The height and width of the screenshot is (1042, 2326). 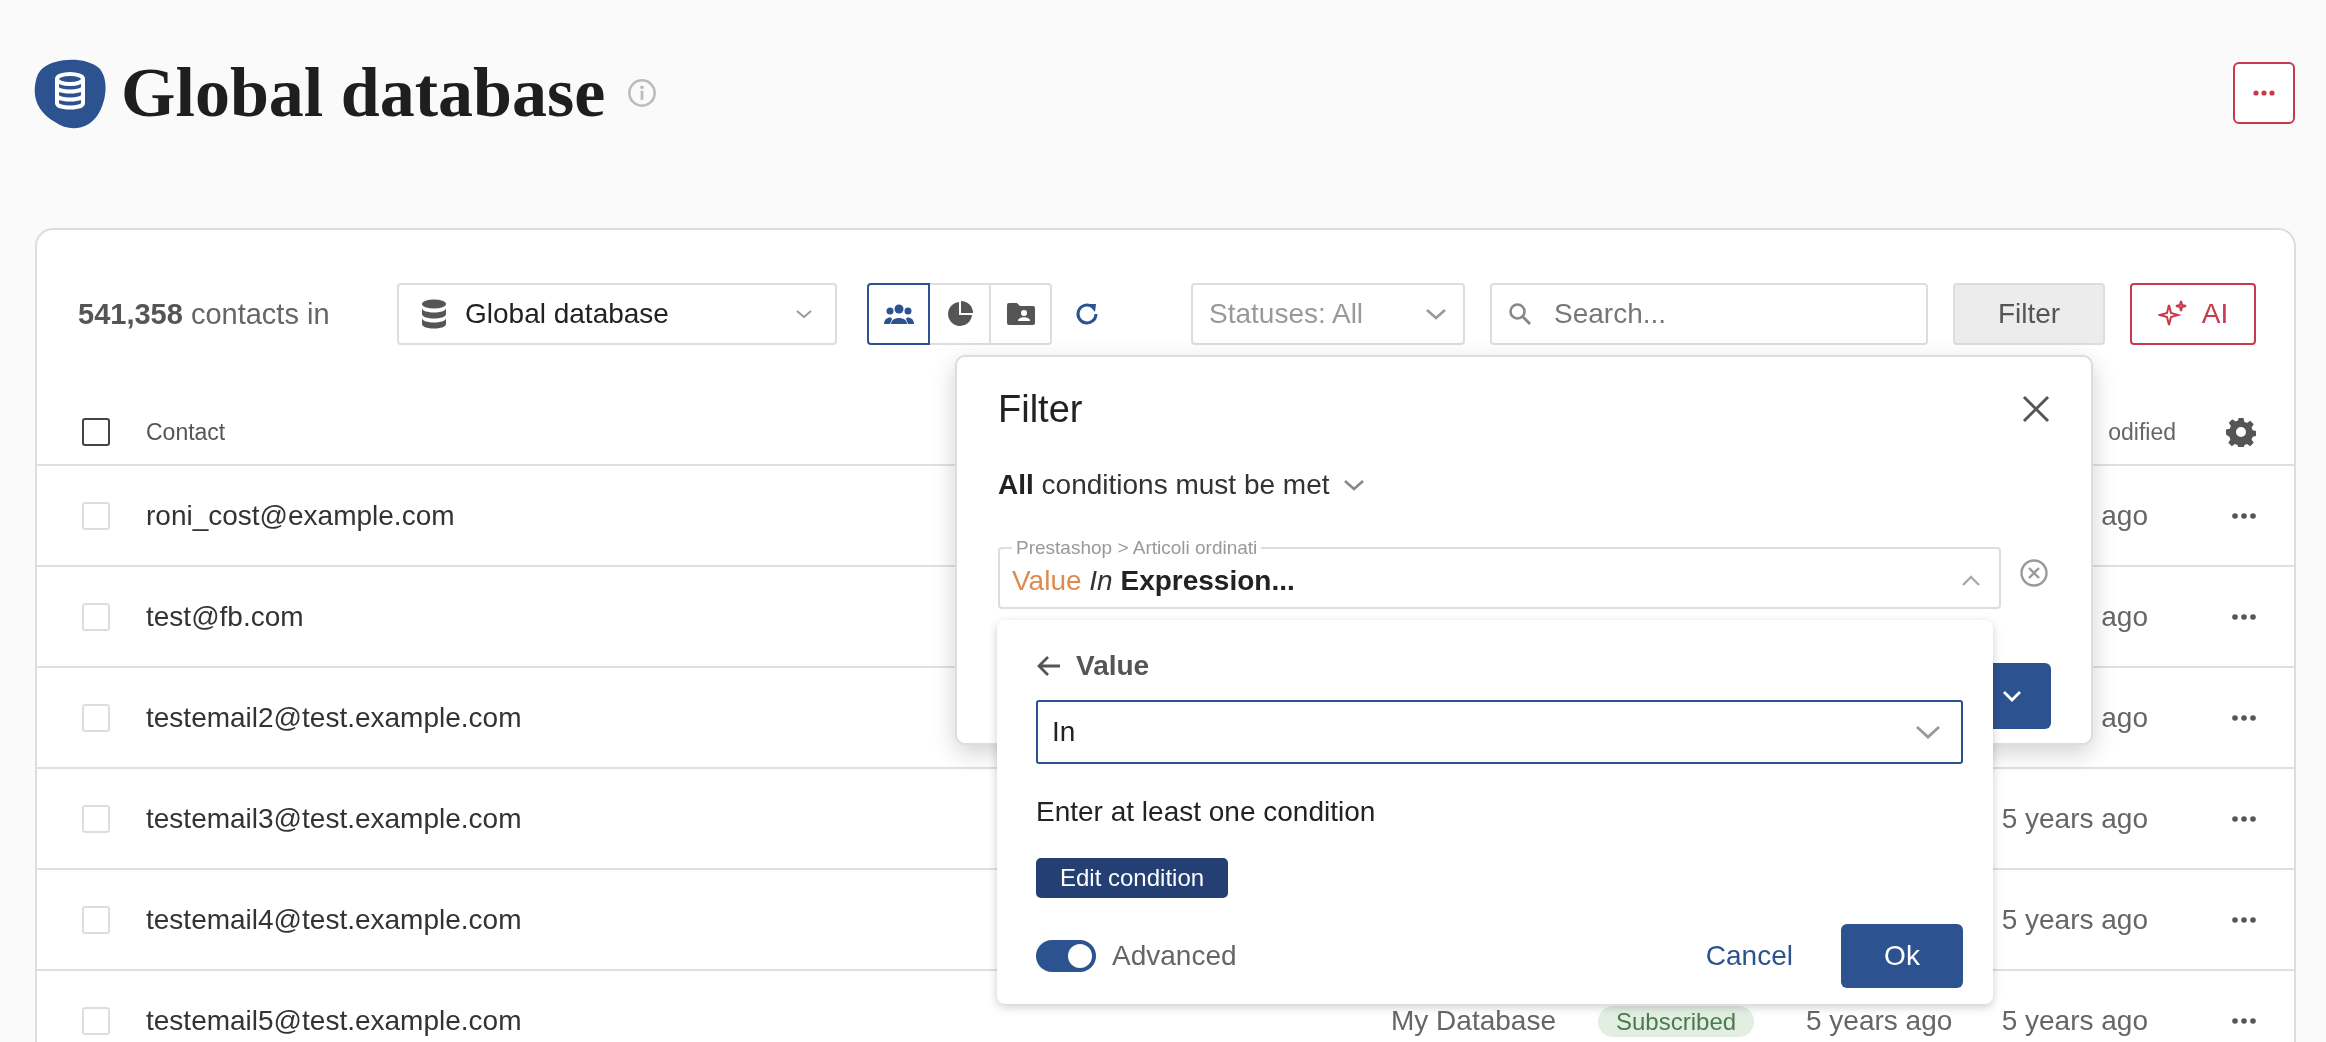 What do you see at coordinates (1520, 314) in the screenshot?
I see `search-icon` at bounding box center [1520, 314].